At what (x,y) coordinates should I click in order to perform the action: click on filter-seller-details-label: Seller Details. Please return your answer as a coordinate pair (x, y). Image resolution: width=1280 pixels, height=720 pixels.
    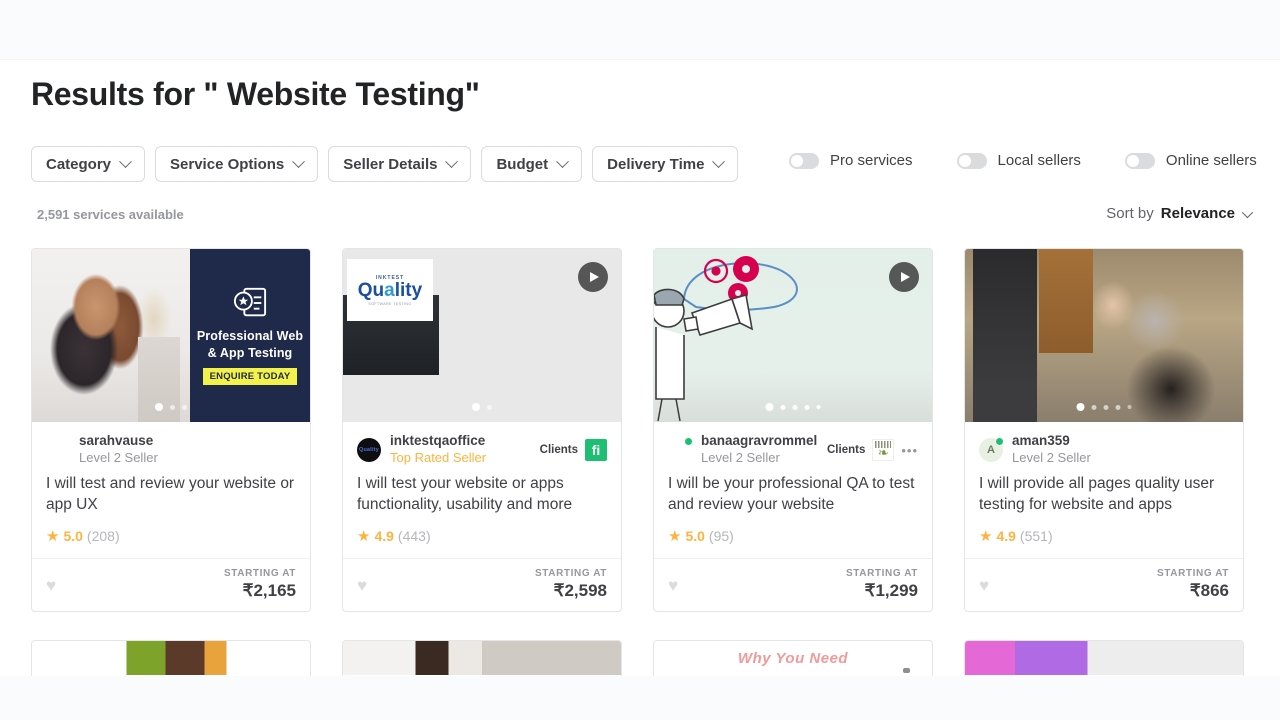
    Looking at the image, I should click on (390, 164).